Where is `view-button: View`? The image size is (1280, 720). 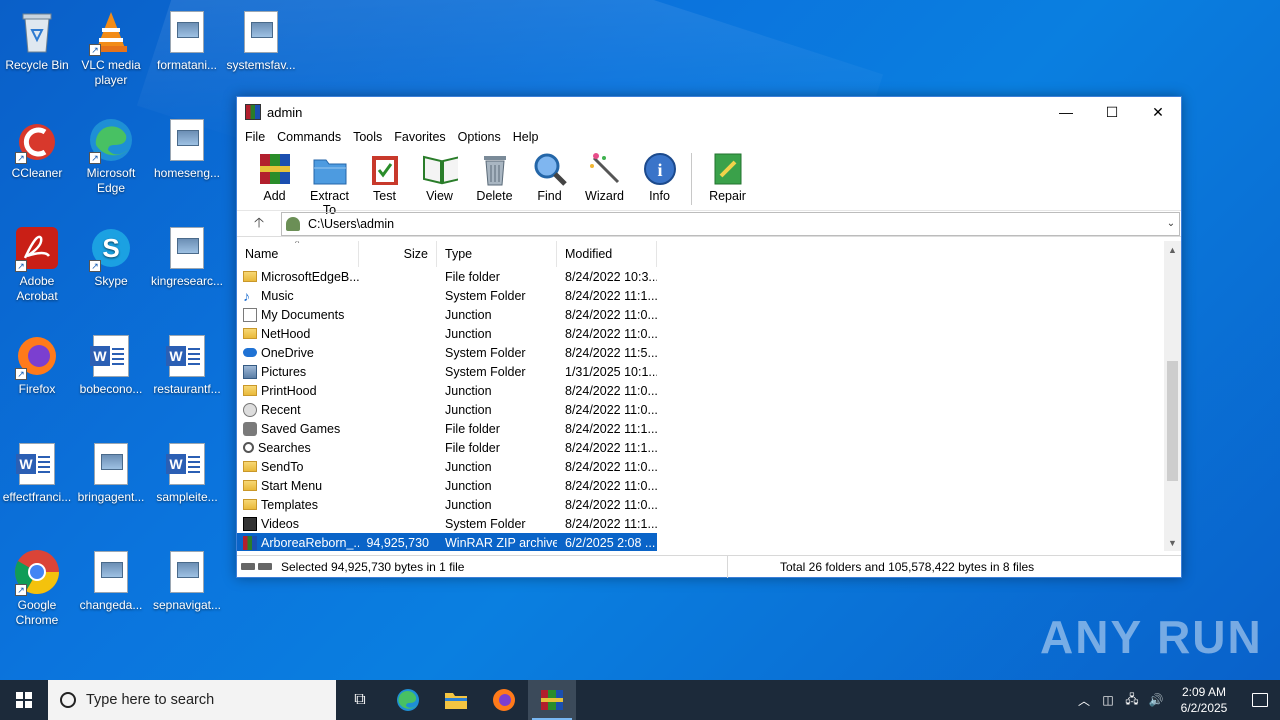 view-button: View is located at coordinates (439, 177).